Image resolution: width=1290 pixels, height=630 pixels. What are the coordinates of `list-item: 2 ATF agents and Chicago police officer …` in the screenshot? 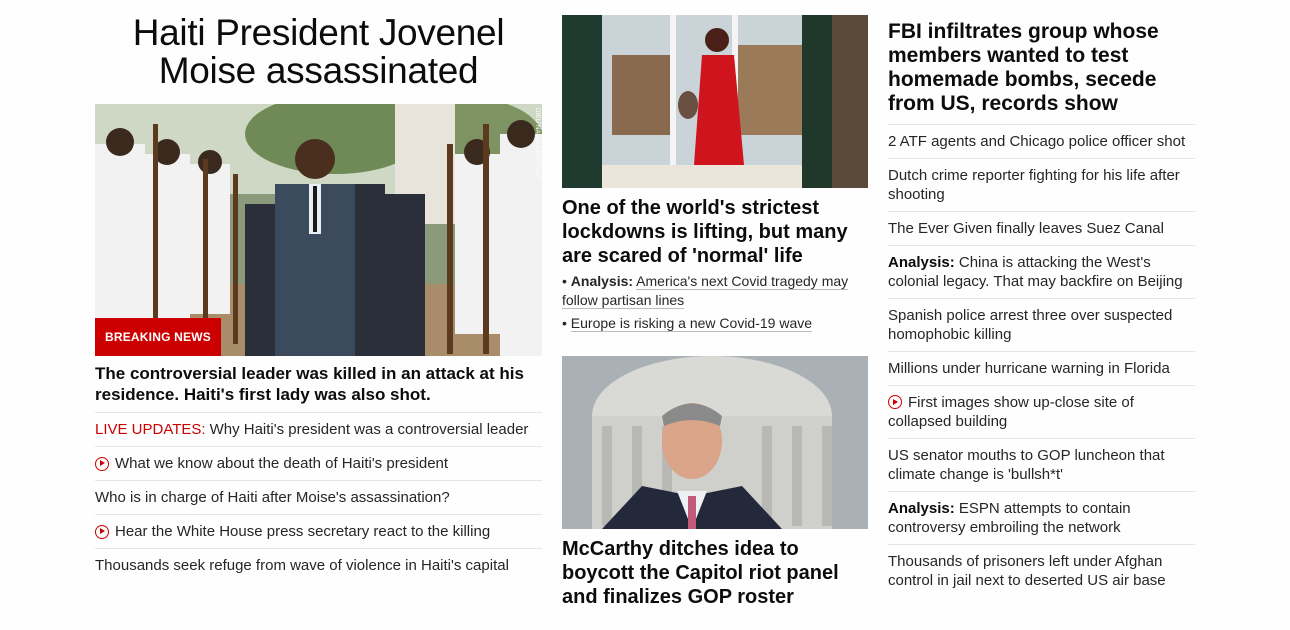 It's located at (1041, 141).